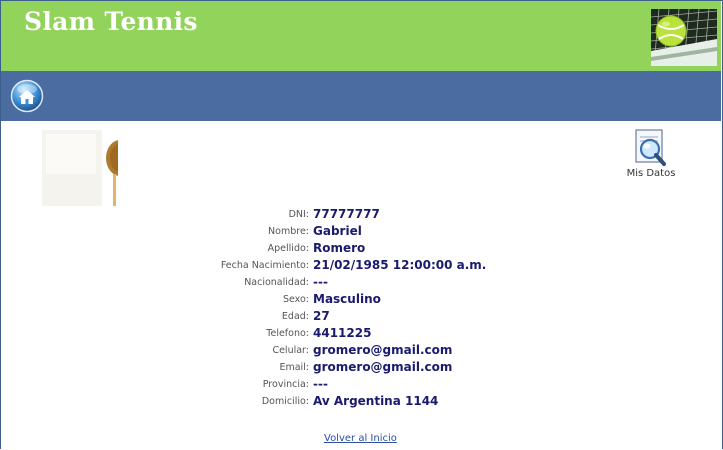 Image resolution: width=723 pixels, height=450 pixels. Describe the element at coordinates (288, 231) in the screenshot. I see `detail-label: Nombre:` at that location.